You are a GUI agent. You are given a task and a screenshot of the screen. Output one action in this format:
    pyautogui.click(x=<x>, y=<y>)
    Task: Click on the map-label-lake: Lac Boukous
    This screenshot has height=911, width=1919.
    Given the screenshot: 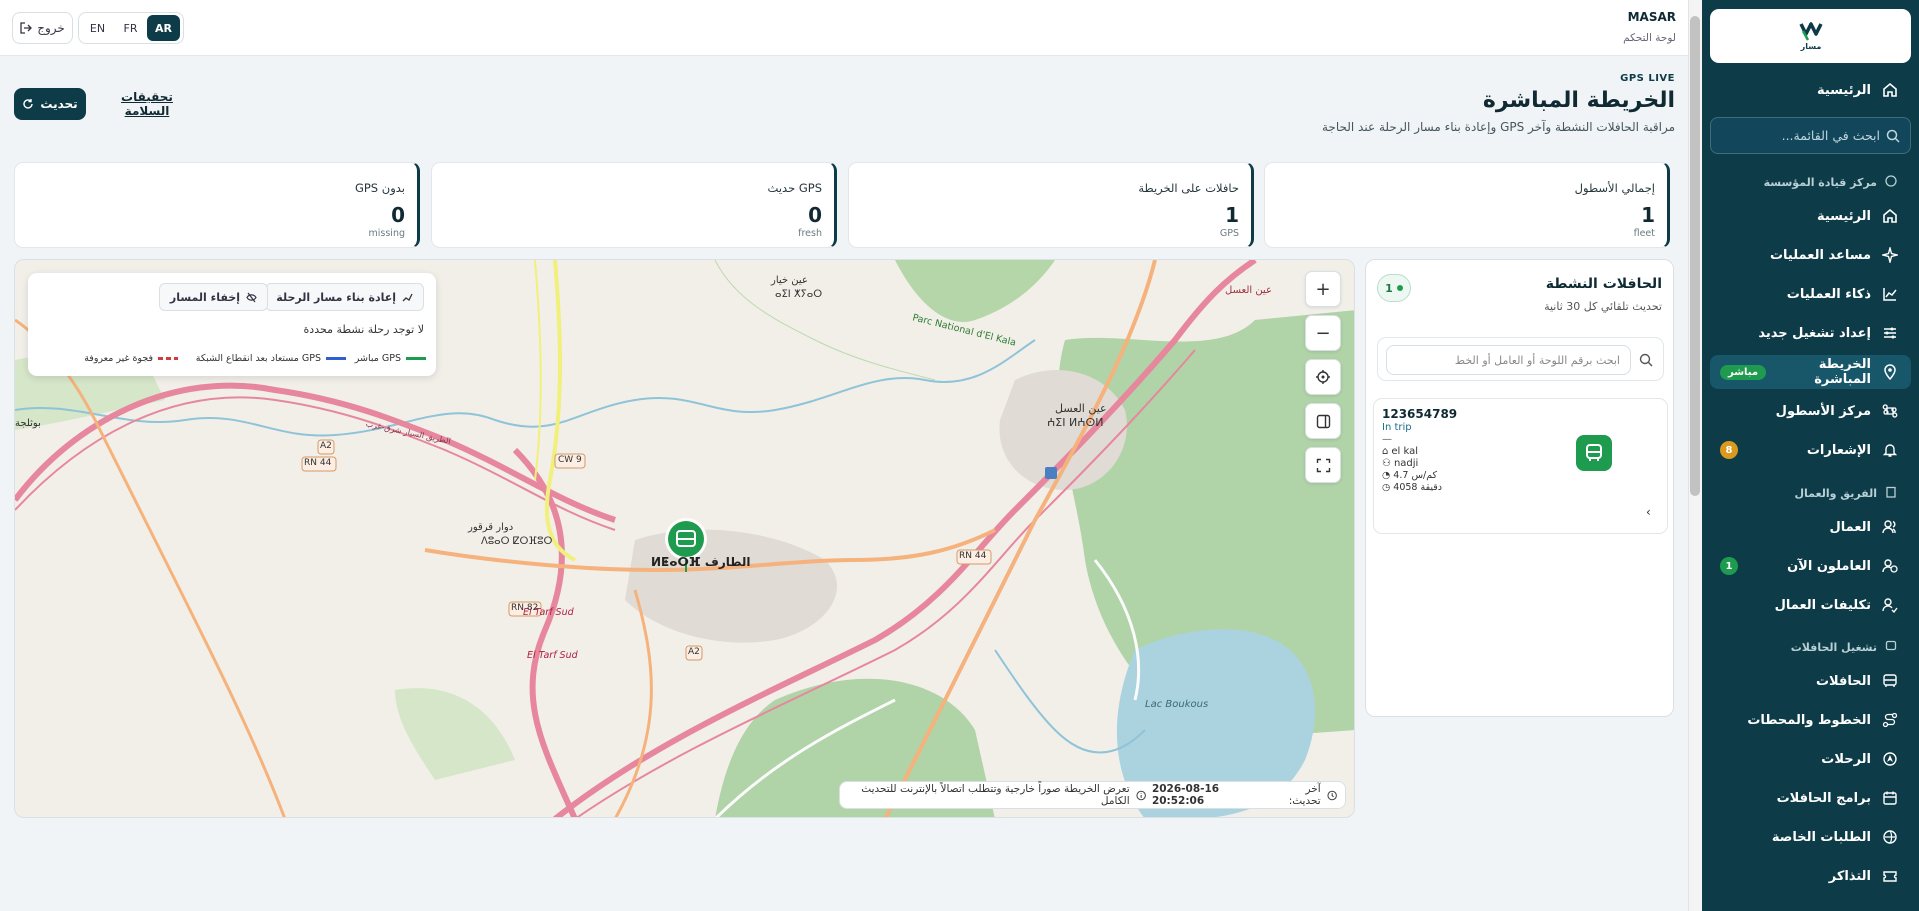 What is the action you would take?
    pyautogui.click(x=1177, y=704)
    